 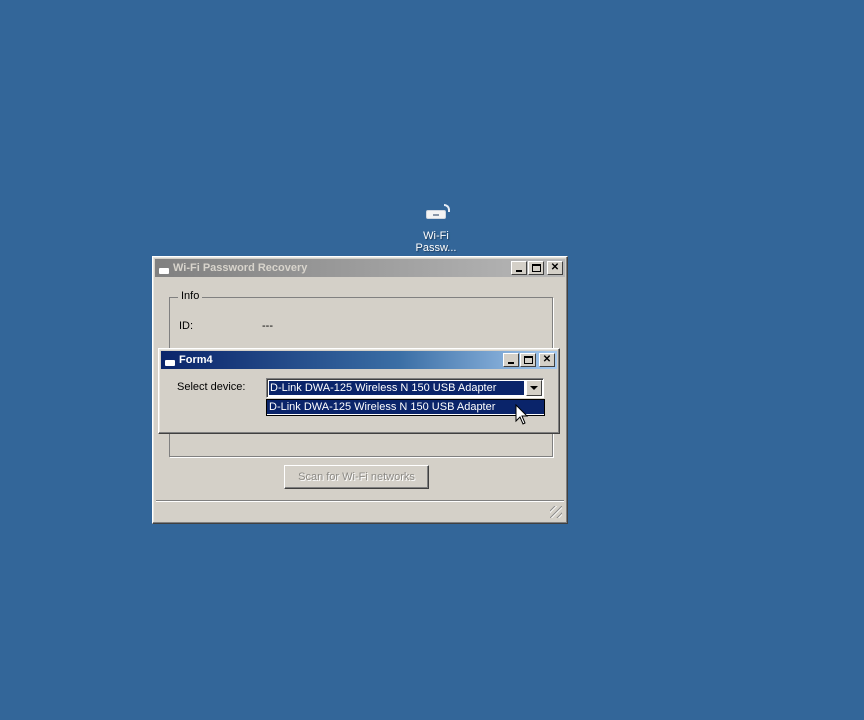 What do you see at coordinates (240, 268) in the screenshot?
I see `main-window-title: Wi-Fi Password Recovery` at bounding box center [240, 268].